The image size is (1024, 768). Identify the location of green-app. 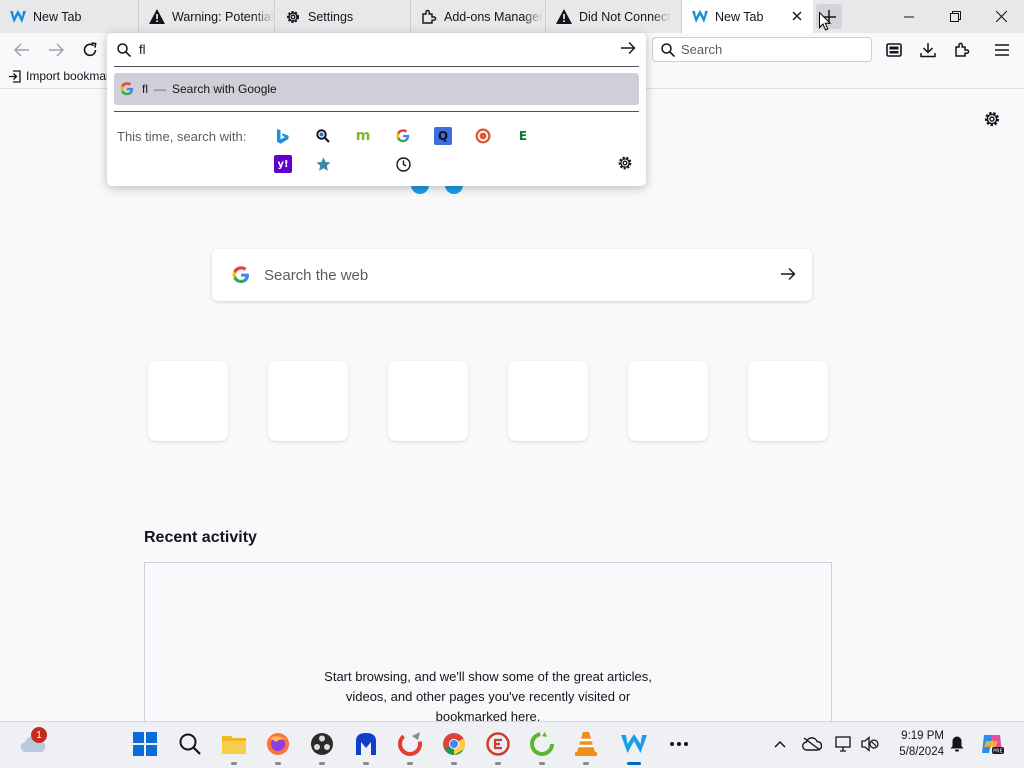
(542, 748).